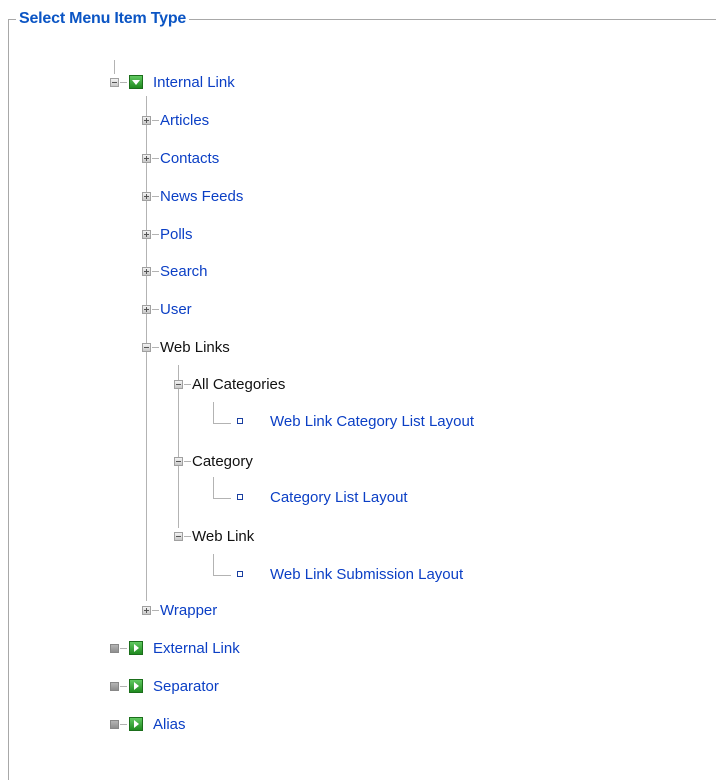 This screenshot has width=716, height=780. I want to click on tree-label-wrapper: Wrapper, so click(188, 610).